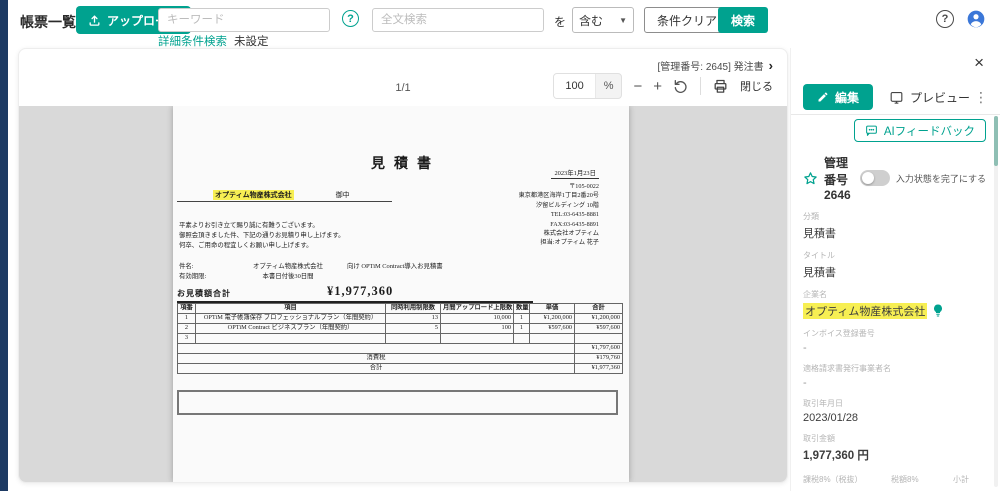  I want to click on subject-row: 件名: オプティム物産株式会社 向け OPTiM Contract導入お見積書, so click(311, 267).